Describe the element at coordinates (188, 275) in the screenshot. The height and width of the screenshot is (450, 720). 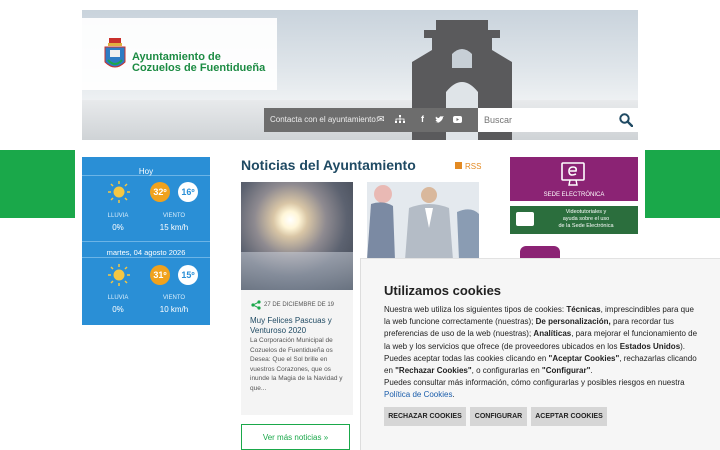
I see `temp-min-badge: 15º` at that location.